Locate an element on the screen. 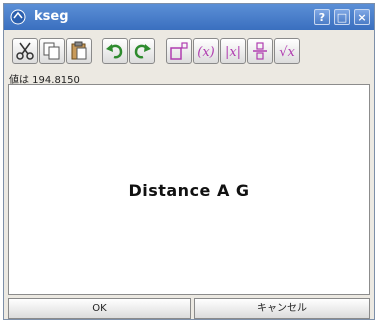  copy-button is located at coordinates (52, 51).